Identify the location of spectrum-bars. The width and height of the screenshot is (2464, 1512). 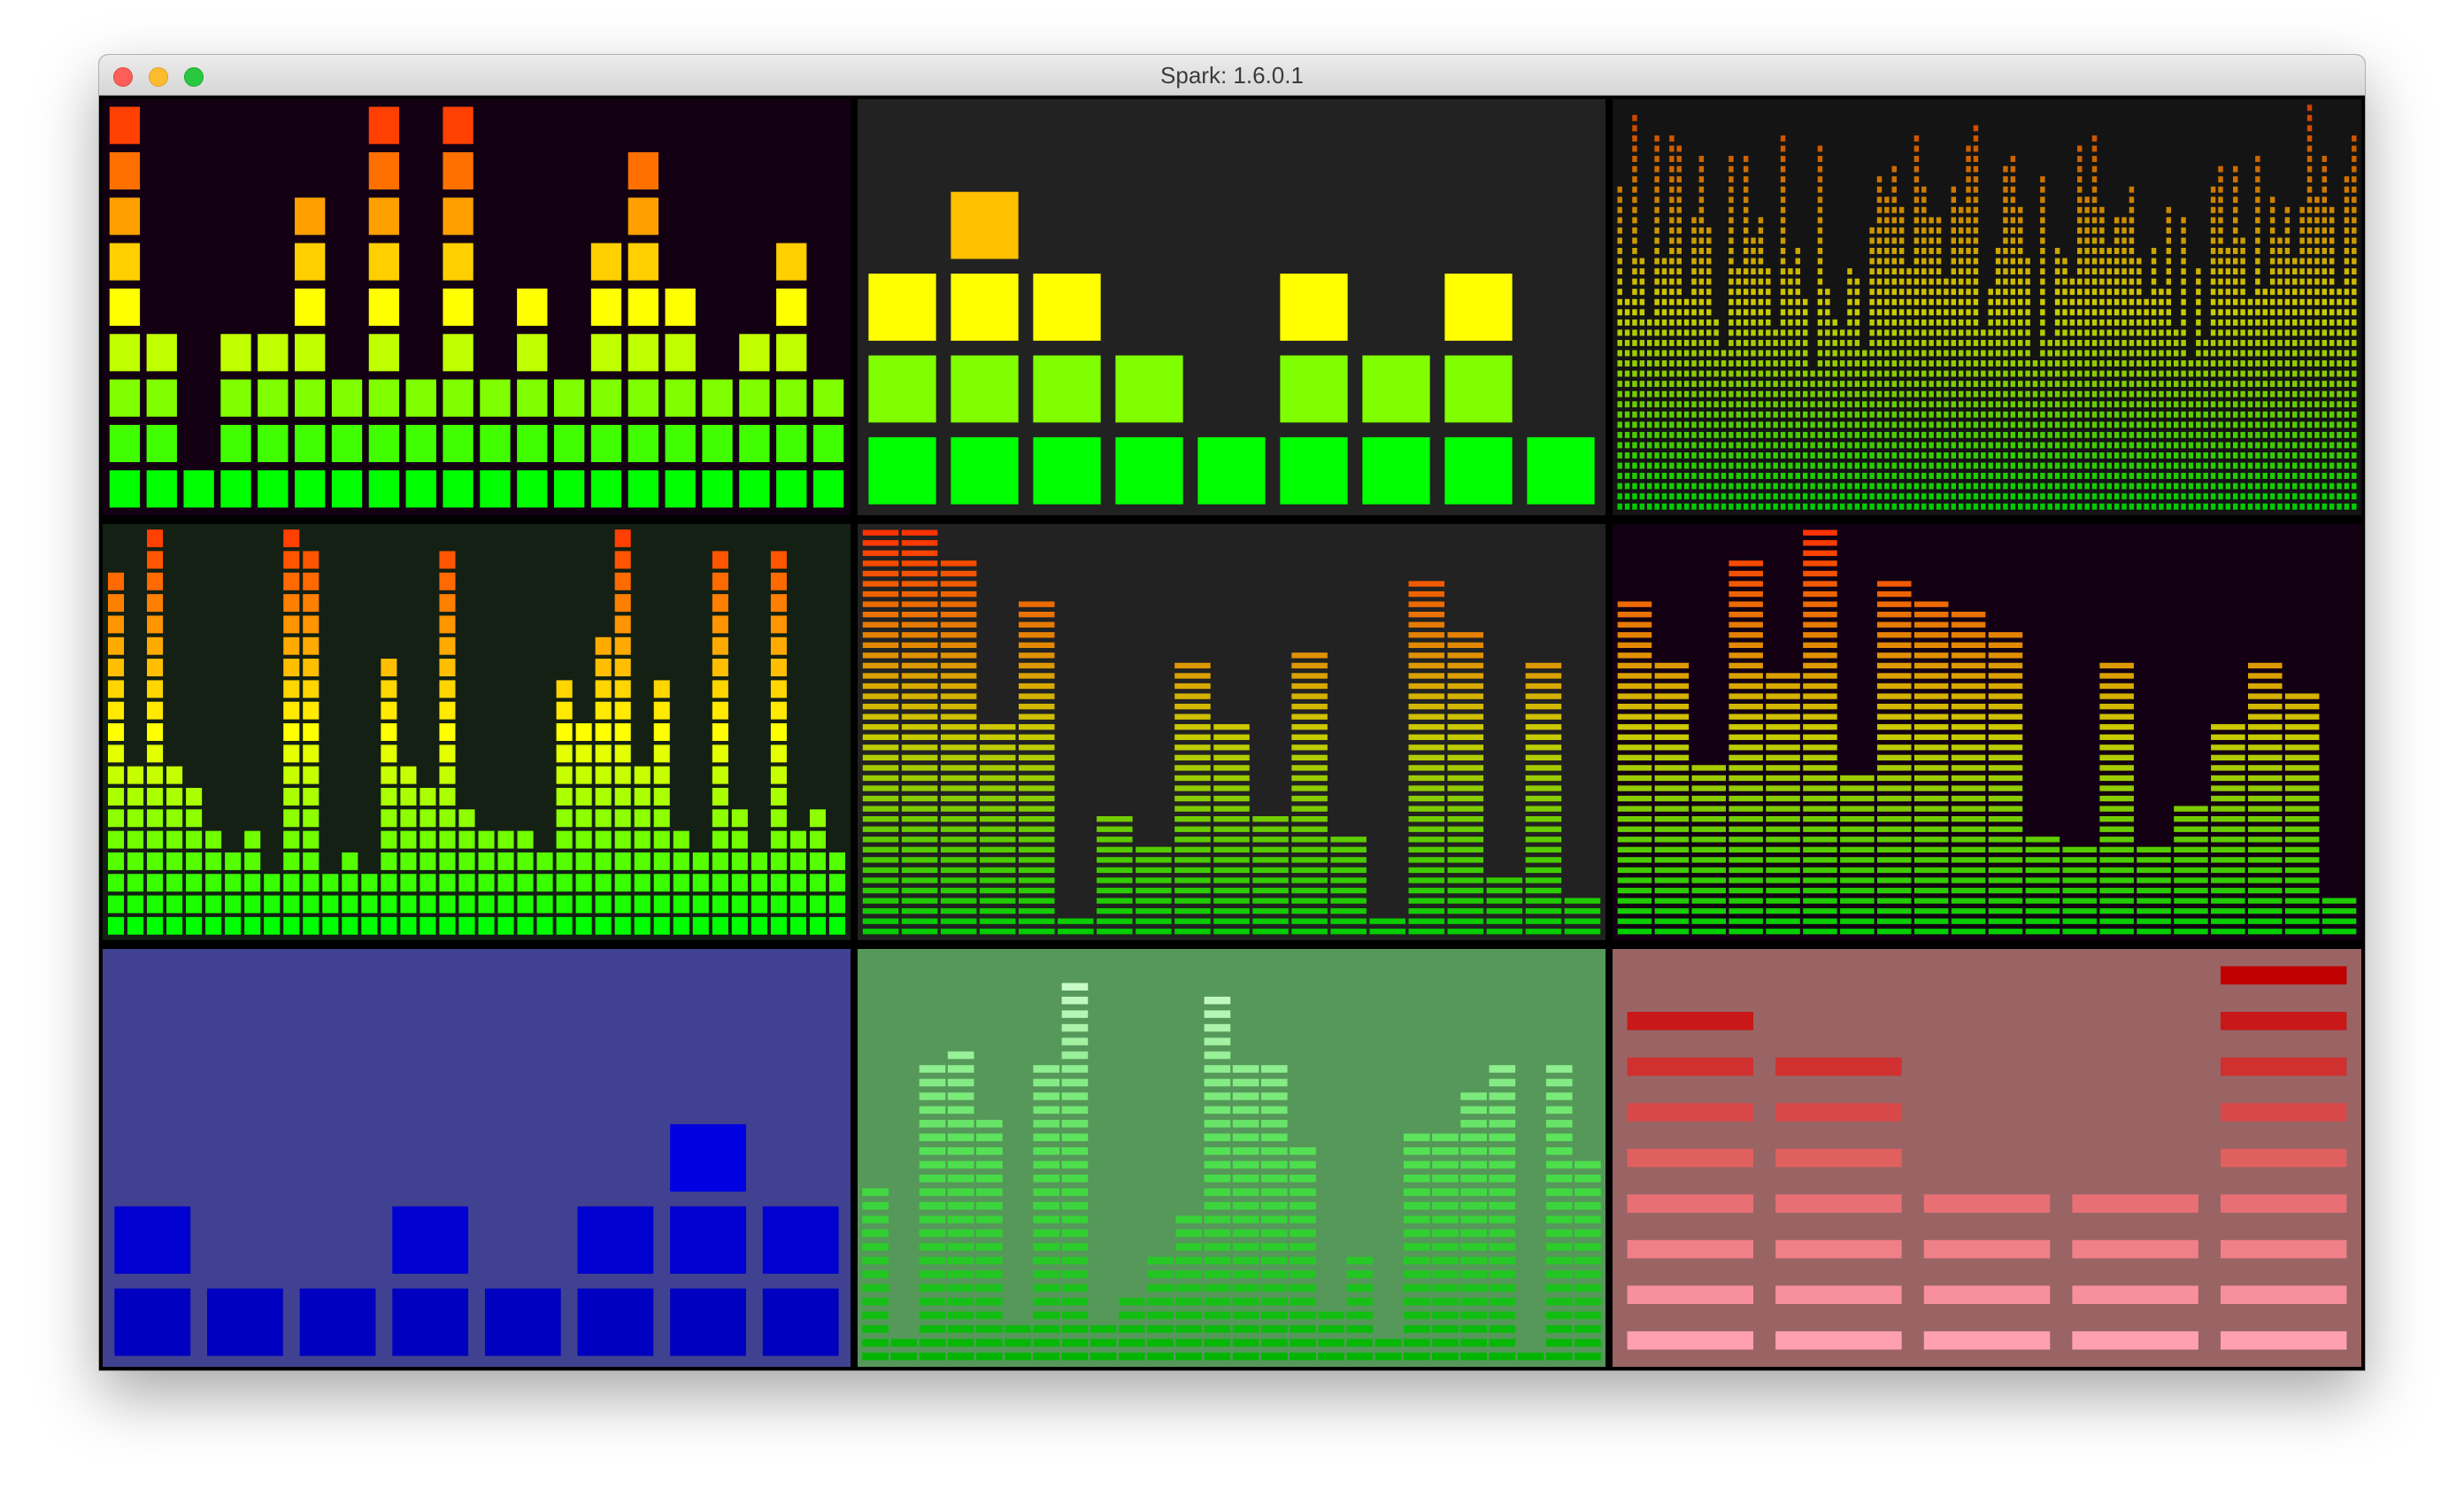
(477, 732).